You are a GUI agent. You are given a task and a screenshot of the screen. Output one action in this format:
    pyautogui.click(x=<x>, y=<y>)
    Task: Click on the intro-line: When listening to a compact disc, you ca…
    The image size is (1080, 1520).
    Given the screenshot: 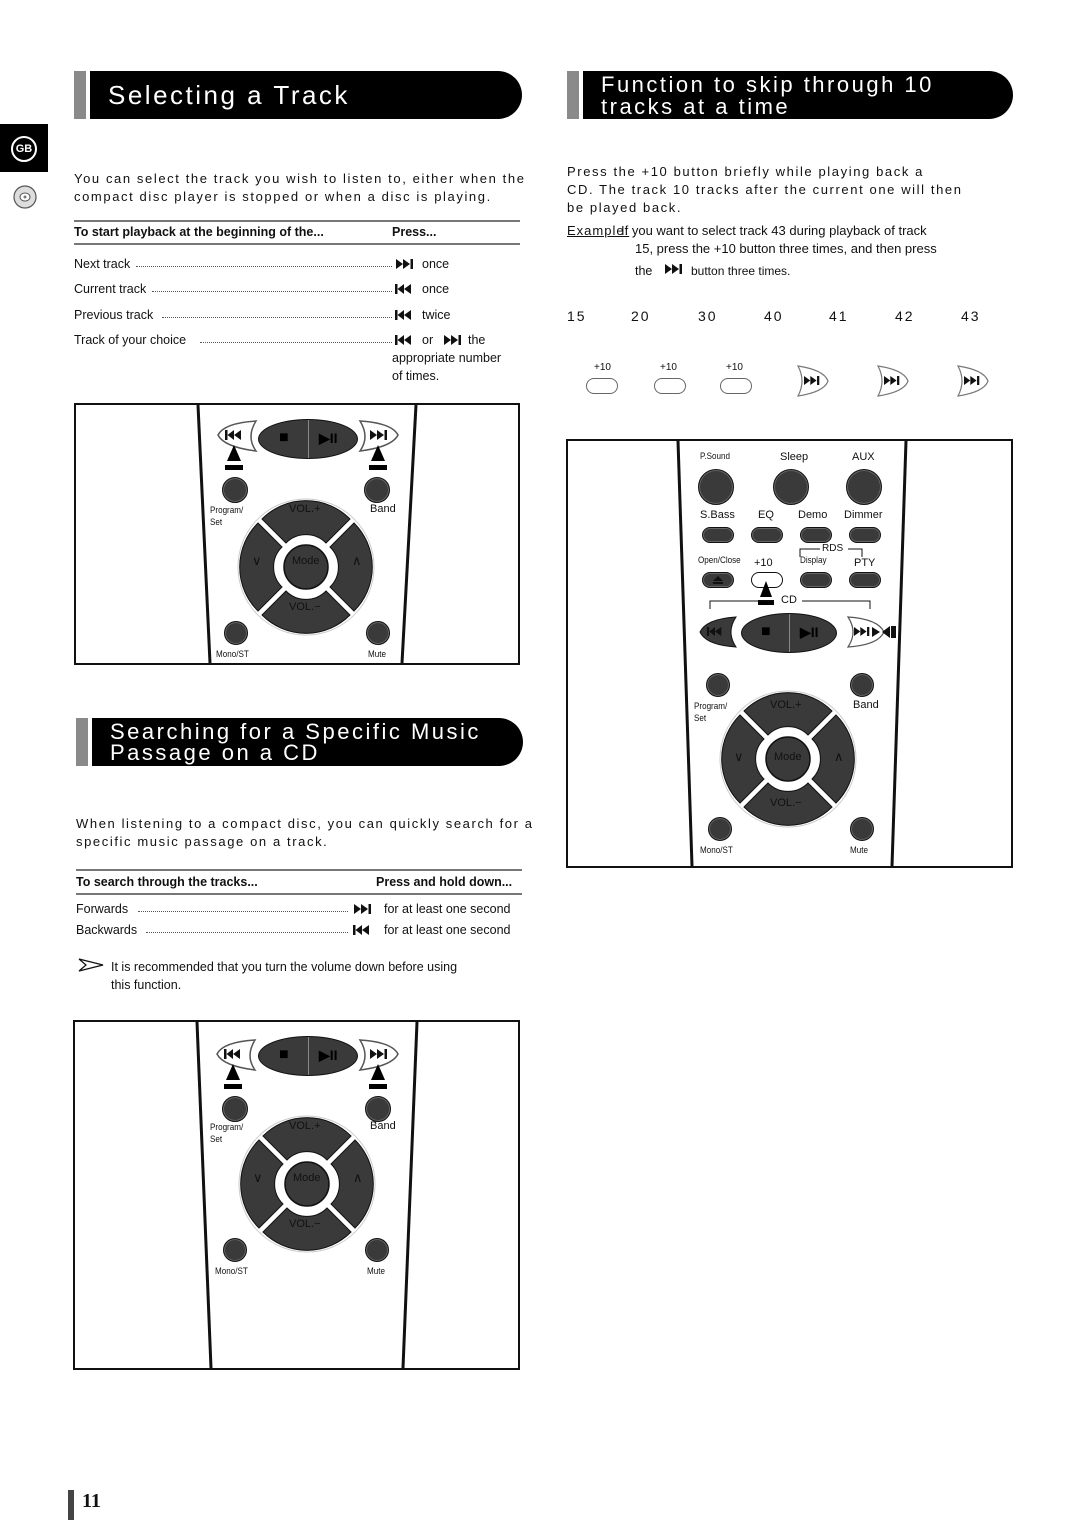 What is the action you would take?
    pyautogui.click(x=305, y=823)
    